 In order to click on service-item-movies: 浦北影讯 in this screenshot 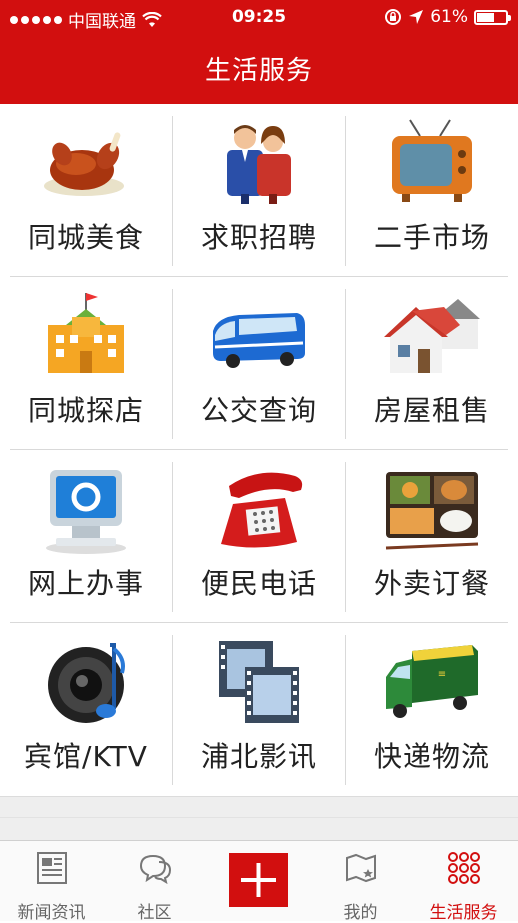, I will do `click(259, 709)`.